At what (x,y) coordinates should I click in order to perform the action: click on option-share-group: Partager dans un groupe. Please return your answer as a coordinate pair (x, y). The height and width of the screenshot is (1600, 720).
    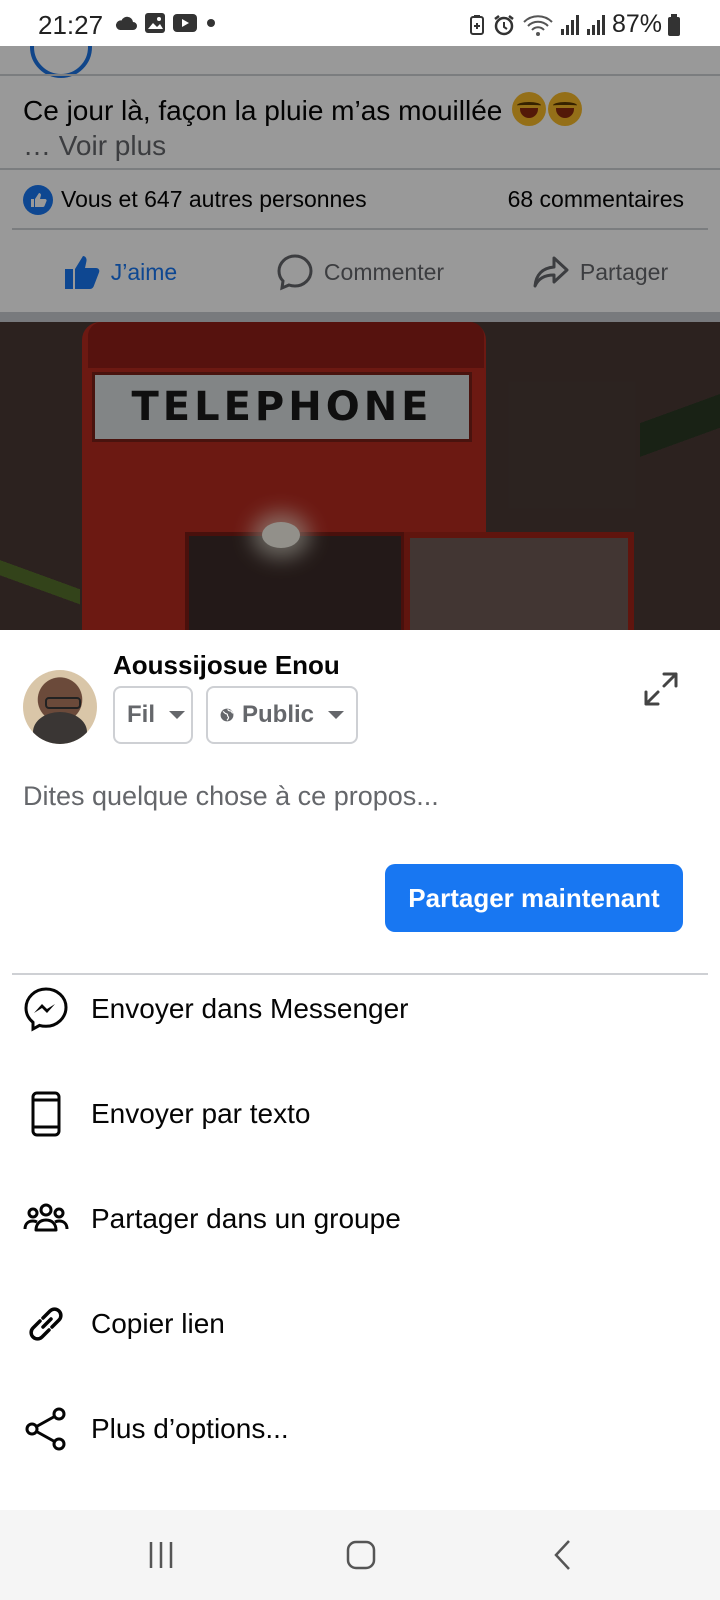
    Looking at the image, I should click on (360, 1218).